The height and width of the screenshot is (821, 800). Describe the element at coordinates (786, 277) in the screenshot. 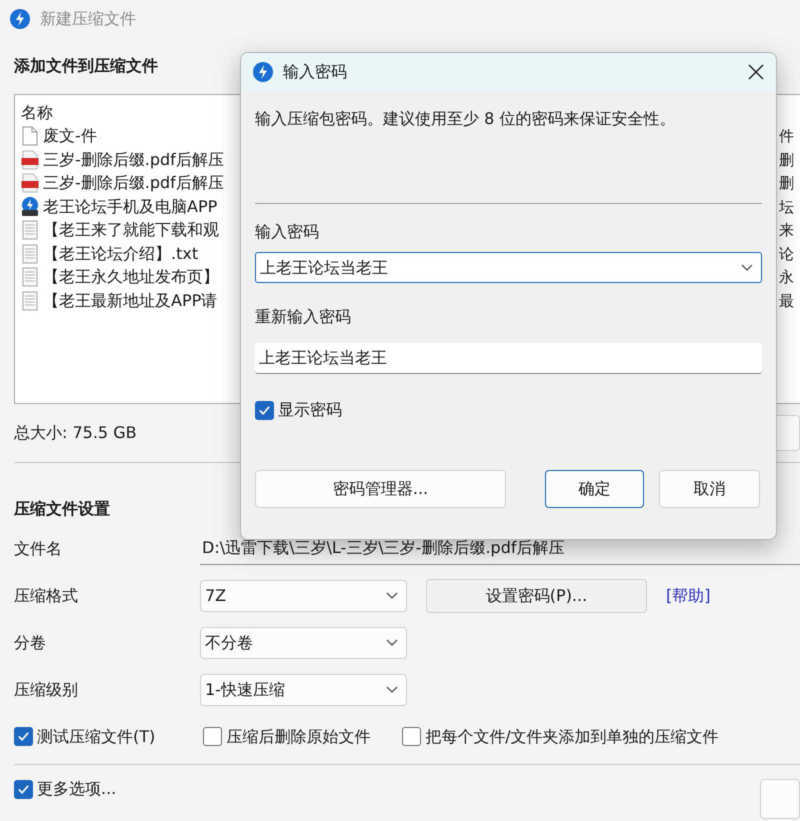

I see `table-cell-text: 永` at that location.